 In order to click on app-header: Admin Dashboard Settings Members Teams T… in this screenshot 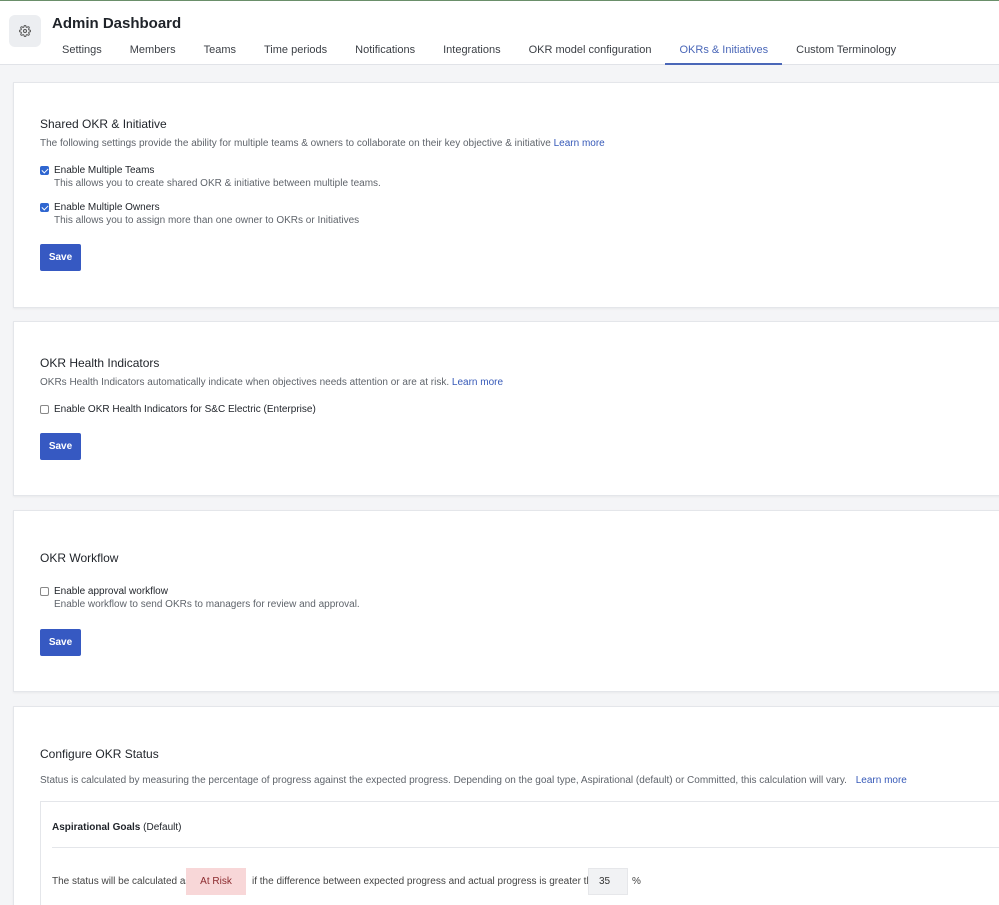, I will do `click(499, 33)`.